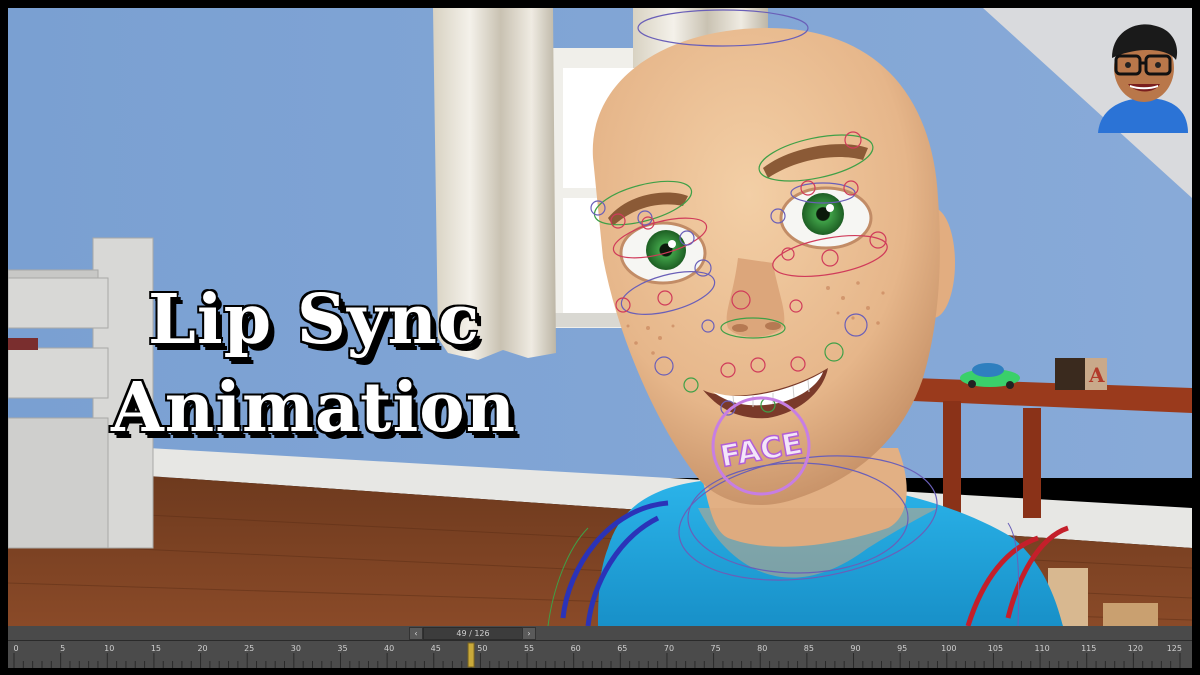 Image resolution: width=1200 pixels, height=675 pixels. What do you see at coordinates (156, 648) in the screenshot?
I see `timeline-tick-label: 15` at bounding box center [156, 648].